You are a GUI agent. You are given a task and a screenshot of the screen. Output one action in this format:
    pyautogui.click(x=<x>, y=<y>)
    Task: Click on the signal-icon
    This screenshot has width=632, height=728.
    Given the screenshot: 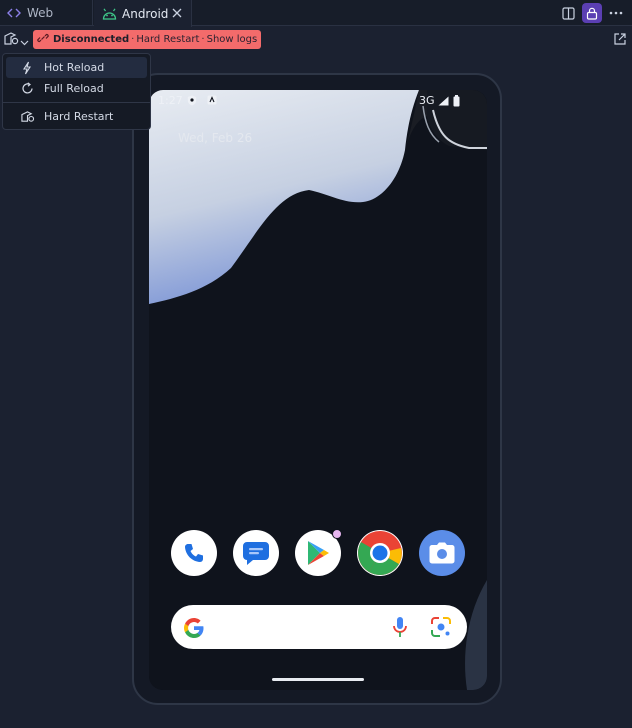 What is the action you would take?
    pyautogui.click(x=443, y=102)
    